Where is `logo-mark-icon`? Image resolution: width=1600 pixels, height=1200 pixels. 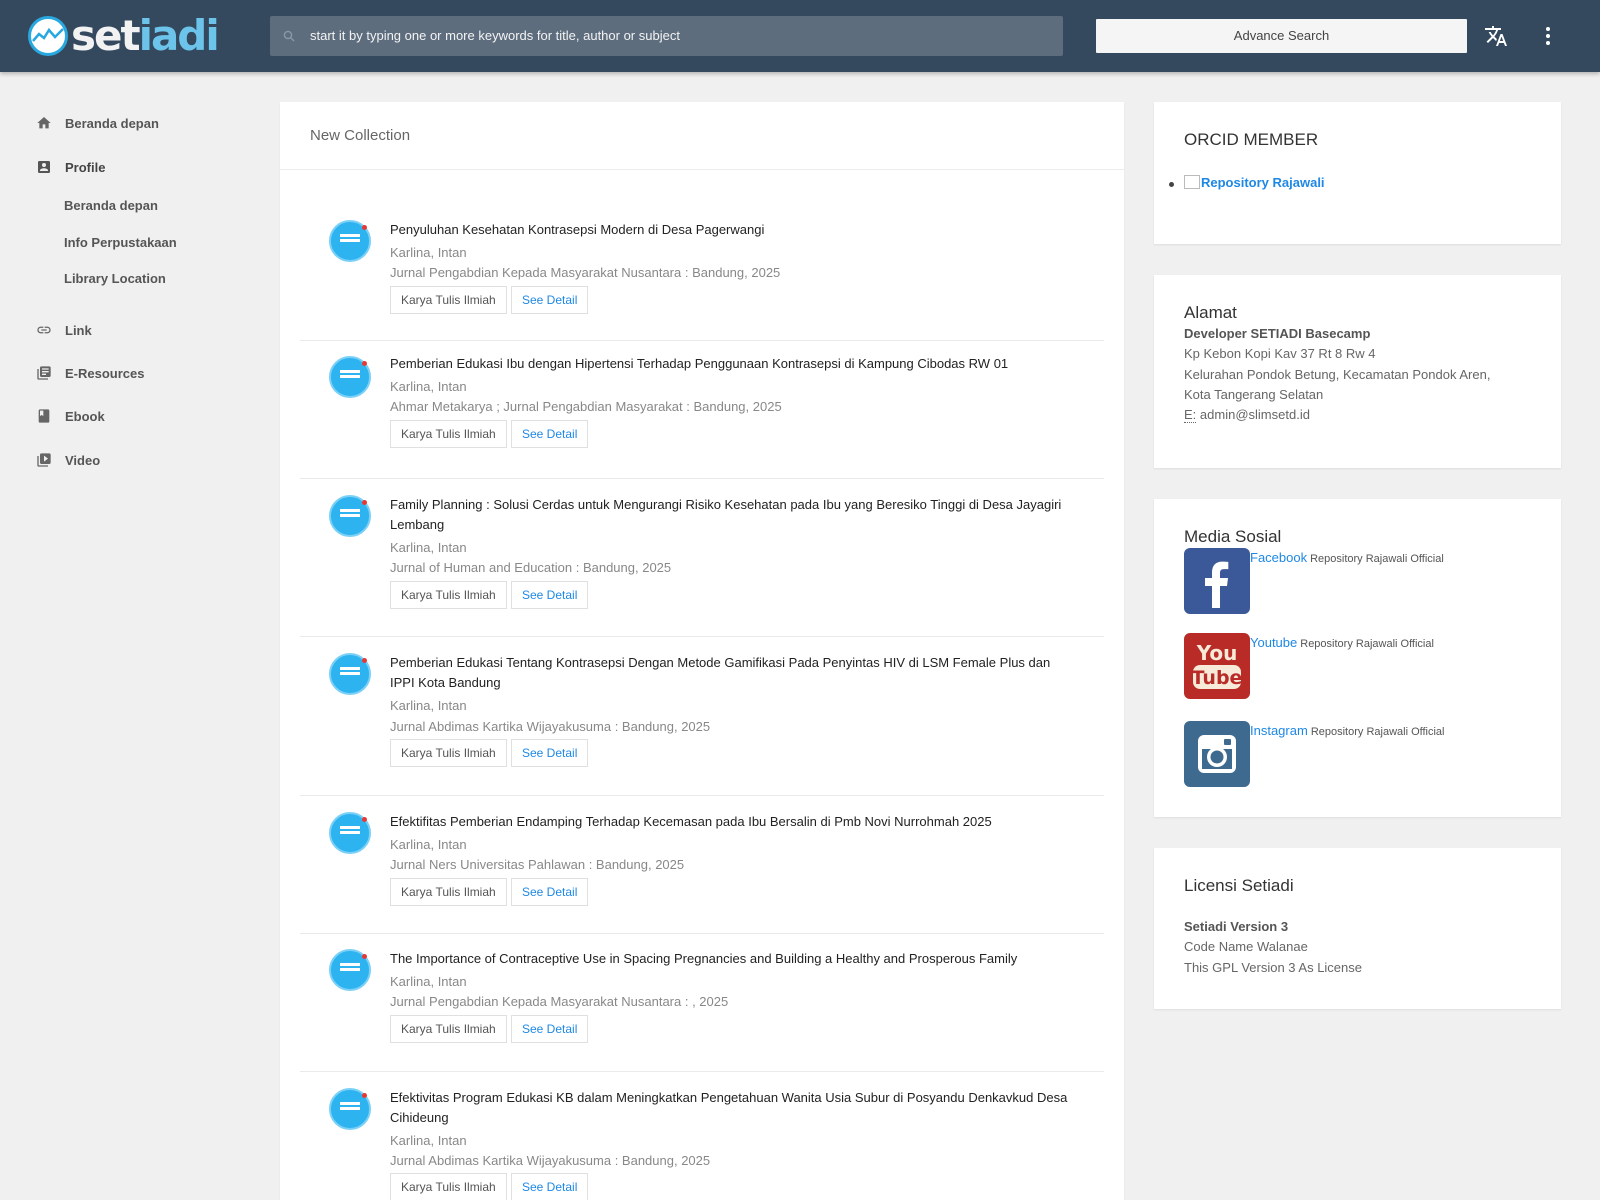 logo-mark-icon is located at coordinates (48, 36).